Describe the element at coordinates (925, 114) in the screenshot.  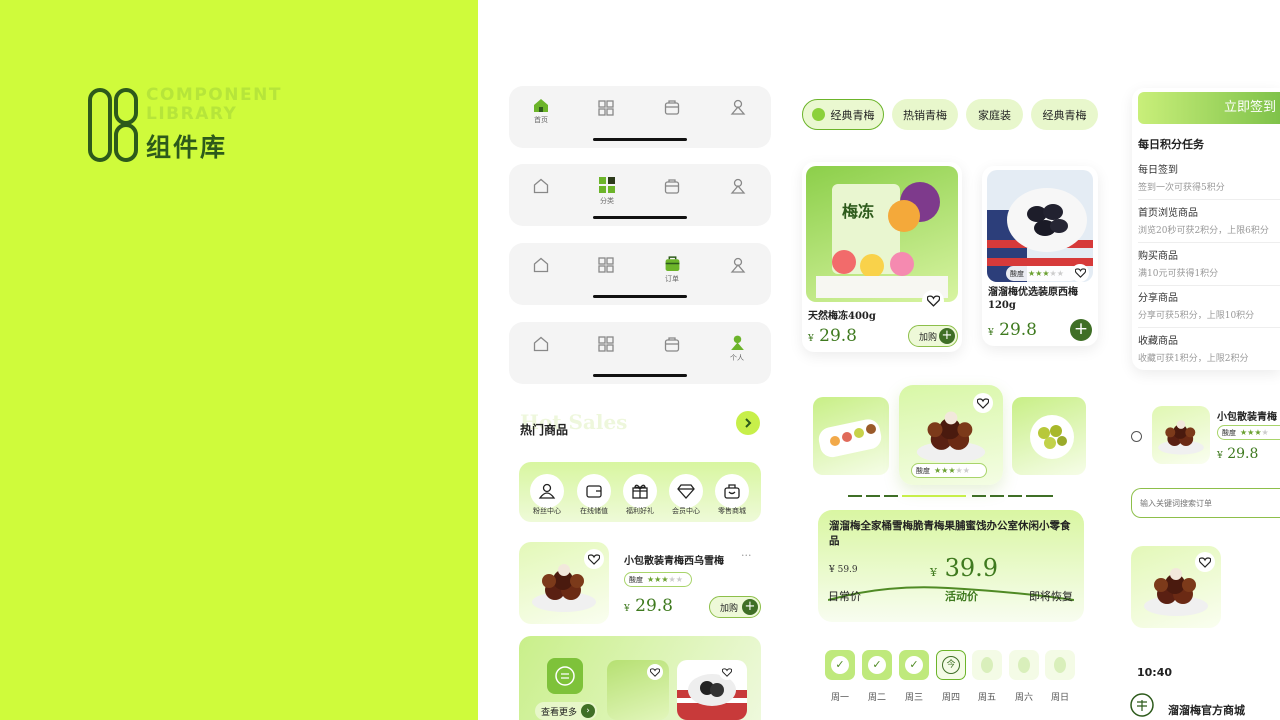
I see `filter-pill: 热销青梅` at that location.